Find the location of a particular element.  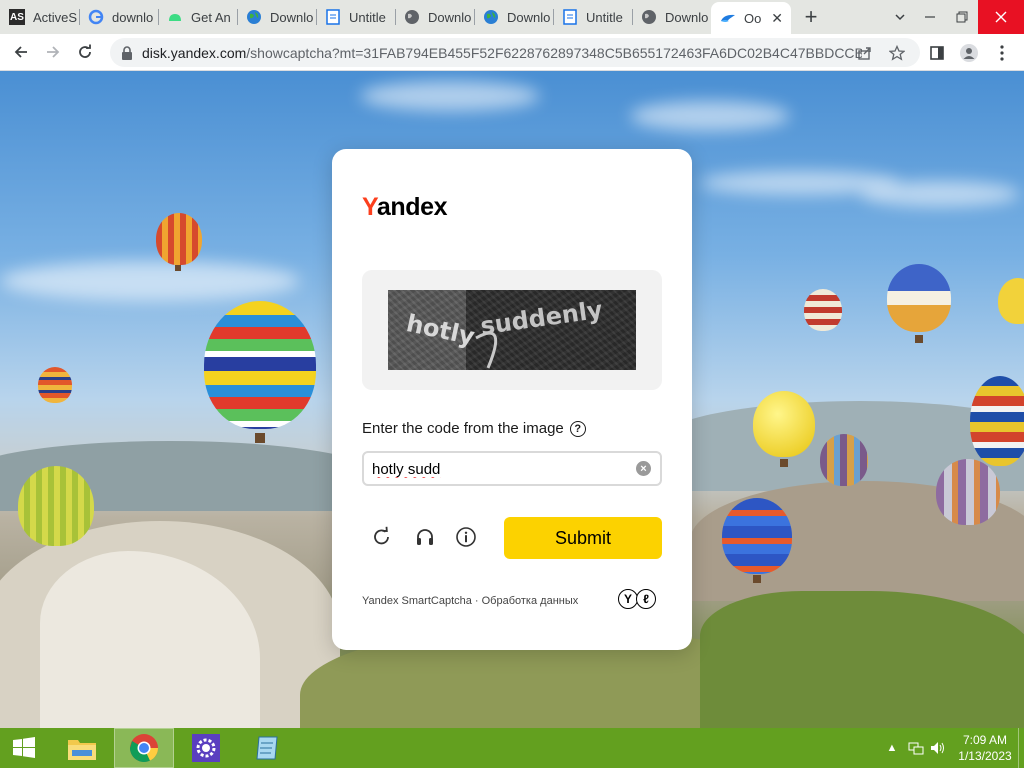

side-panel-icon is located at coordinates (937, 53).